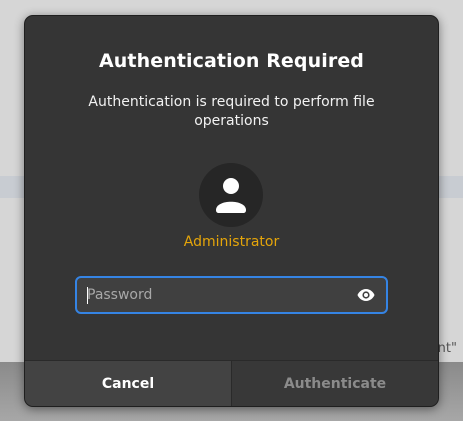 This screenshot has height=421, width=463. What do you see at coordinates (231, 61) in the screenshot?
I see `dialog-title: Authentication Required` at bounding box center [231, 61].